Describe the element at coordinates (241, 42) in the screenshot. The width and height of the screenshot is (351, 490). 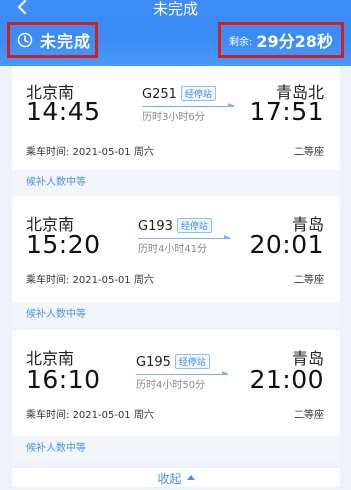
I see `remaining-label: 剩余:` at that location.